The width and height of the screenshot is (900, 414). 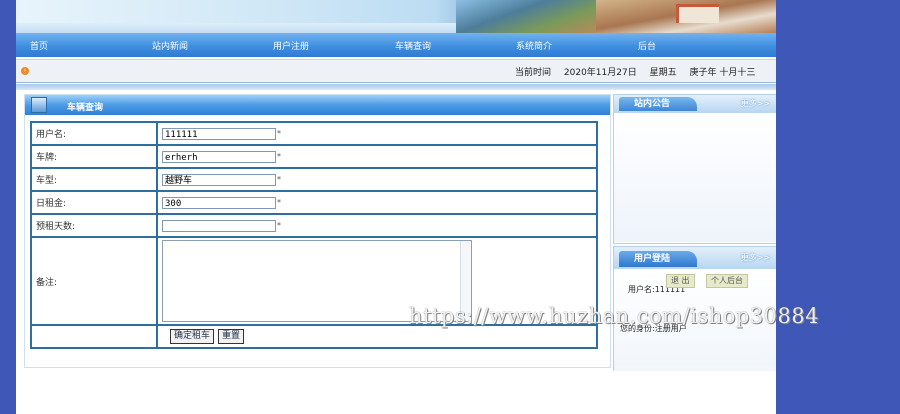 I want to click on nav-home: 首页, so click(x=39, y=45).